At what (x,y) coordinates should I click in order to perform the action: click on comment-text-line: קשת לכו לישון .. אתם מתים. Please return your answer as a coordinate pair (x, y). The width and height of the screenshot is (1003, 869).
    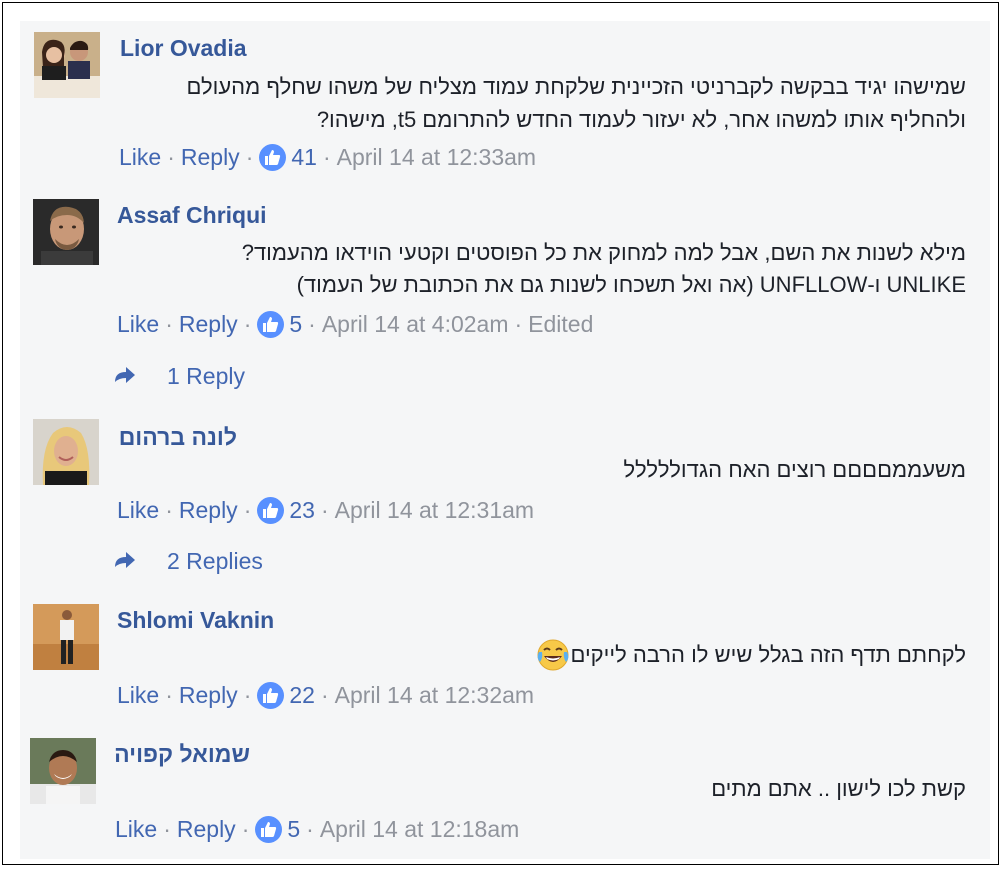
    Looking at the image, I should click on (838, 788).